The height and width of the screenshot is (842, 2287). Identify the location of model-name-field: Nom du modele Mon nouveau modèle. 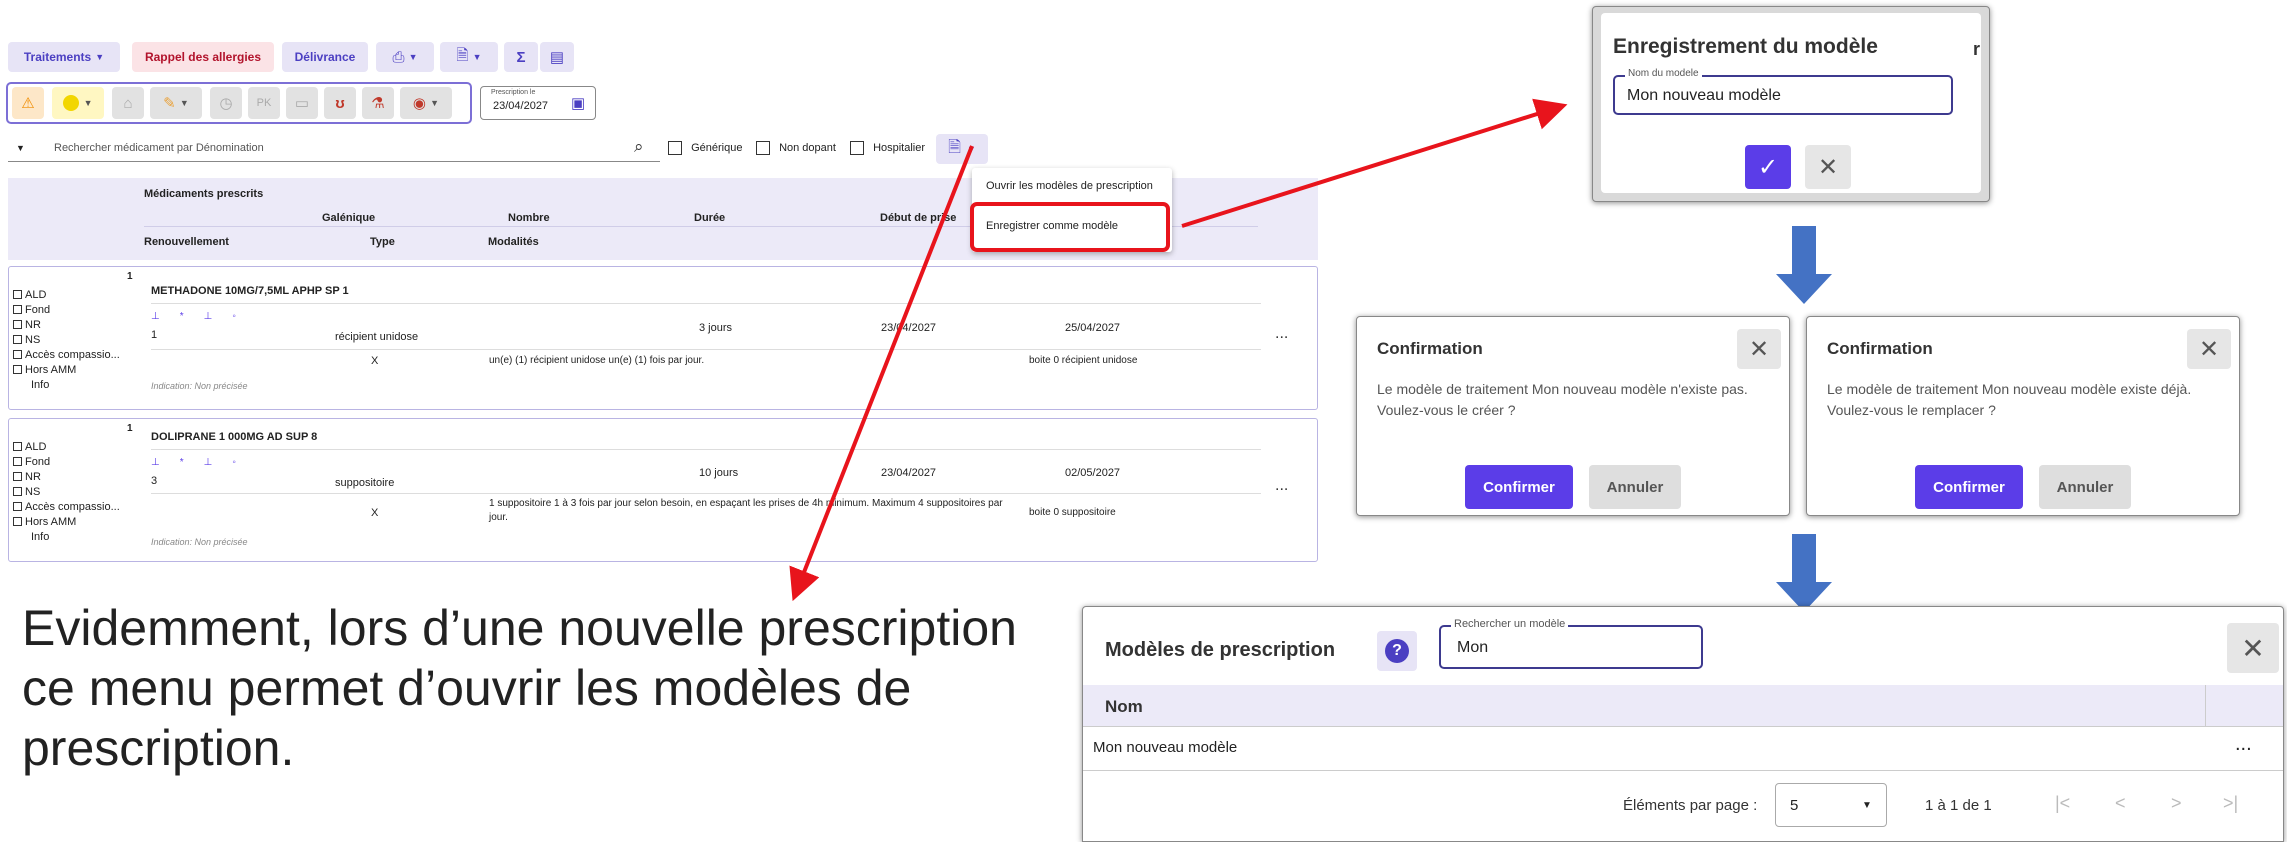
(1783, 91).